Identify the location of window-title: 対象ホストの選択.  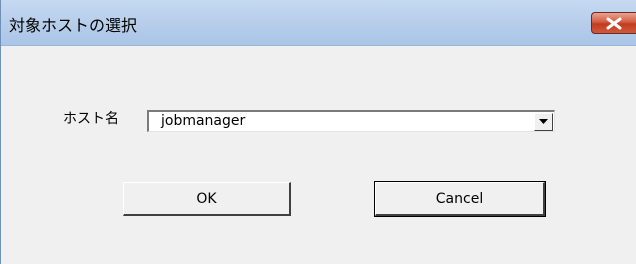
(73, 25).